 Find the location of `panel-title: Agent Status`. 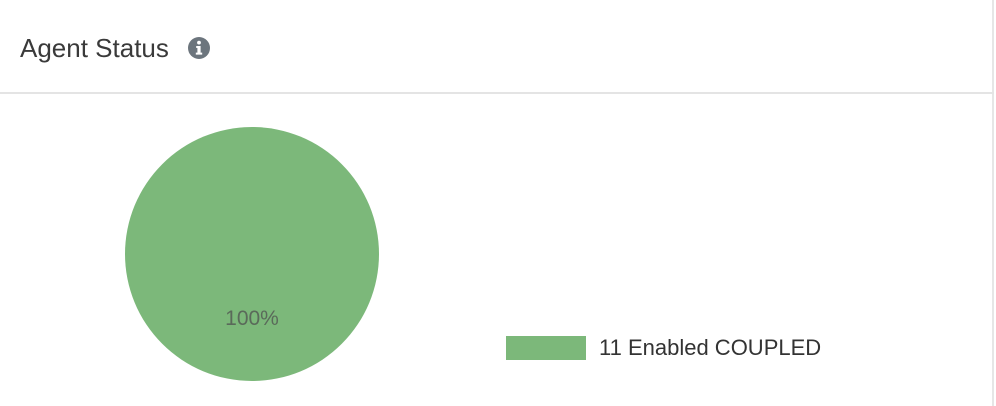

panel-title: Agent Status is located at coordinates (94, 48).